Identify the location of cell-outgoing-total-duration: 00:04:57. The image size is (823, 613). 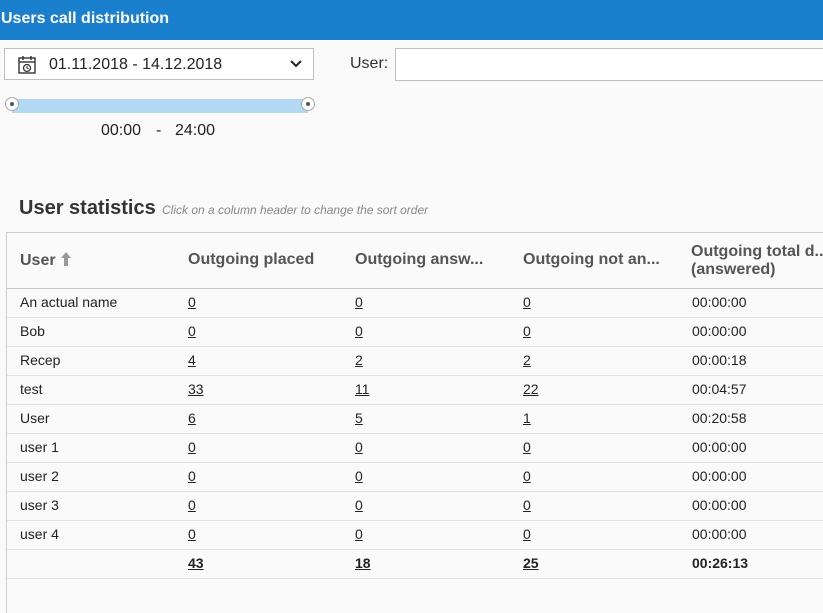
(719, 389).